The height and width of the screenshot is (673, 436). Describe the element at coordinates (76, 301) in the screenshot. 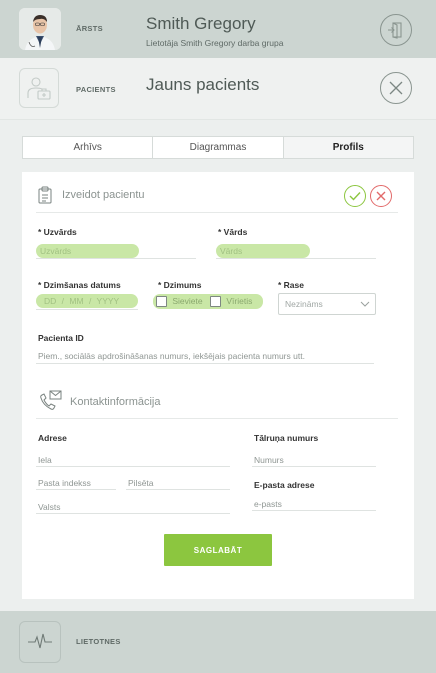

I see `birth-month-placeholder: MM` at that location.